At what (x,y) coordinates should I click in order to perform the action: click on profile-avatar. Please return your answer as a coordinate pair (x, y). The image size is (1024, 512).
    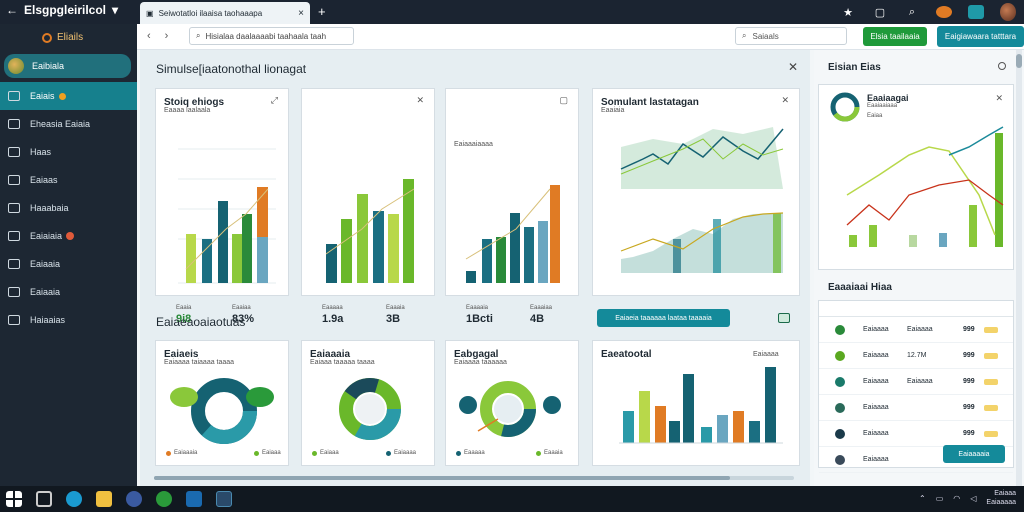
    Looking at the image, I should click on (16, 66).